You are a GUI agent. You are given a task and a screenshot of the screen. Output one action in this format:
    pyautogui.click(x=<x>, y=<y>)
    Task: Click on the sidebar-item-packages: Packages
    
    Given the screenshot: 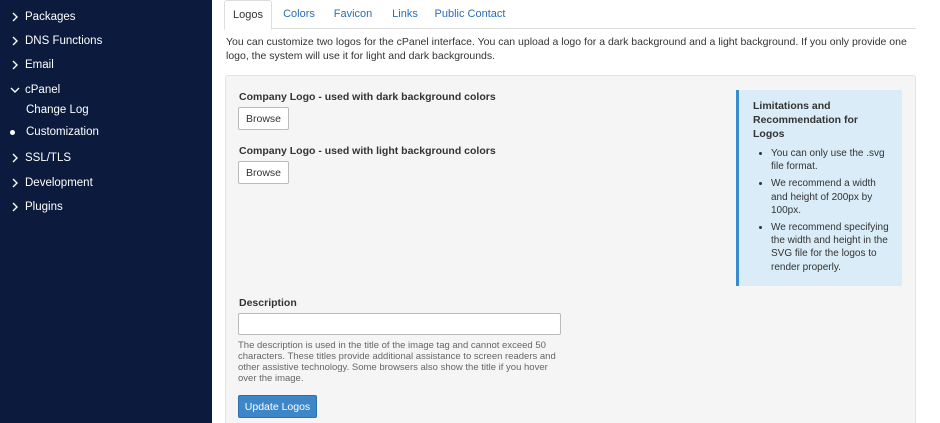 What is the action you would take?
    pyautogui.click(x=106, y=17)
    